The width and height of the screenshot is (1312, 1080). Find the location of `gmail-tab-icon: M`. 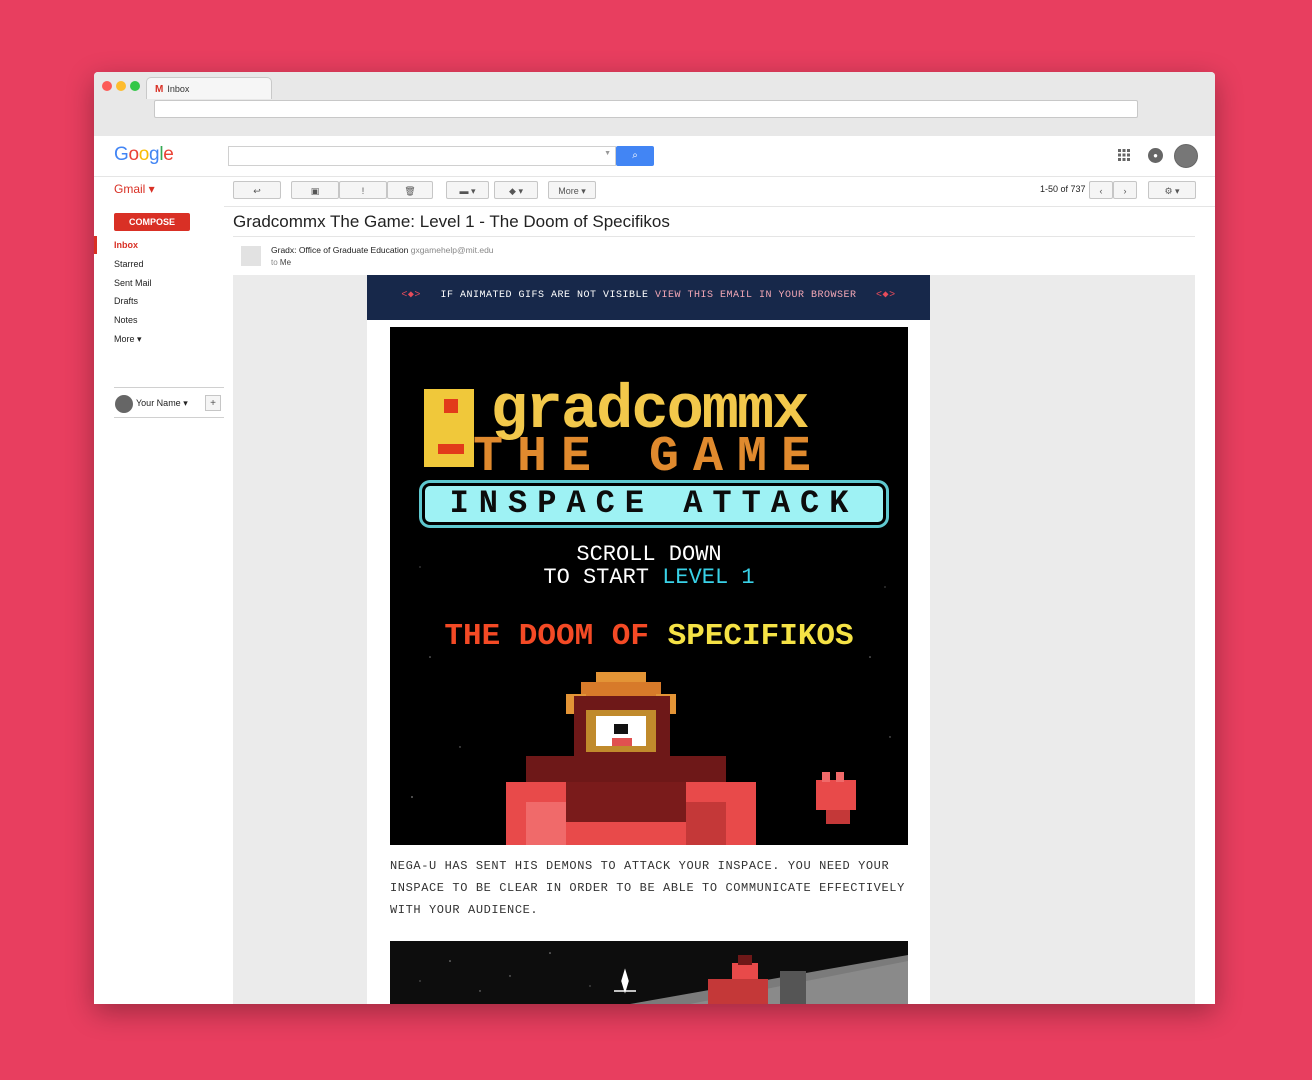

gmail-tab-icon: M is located at coordinates (159, 89).